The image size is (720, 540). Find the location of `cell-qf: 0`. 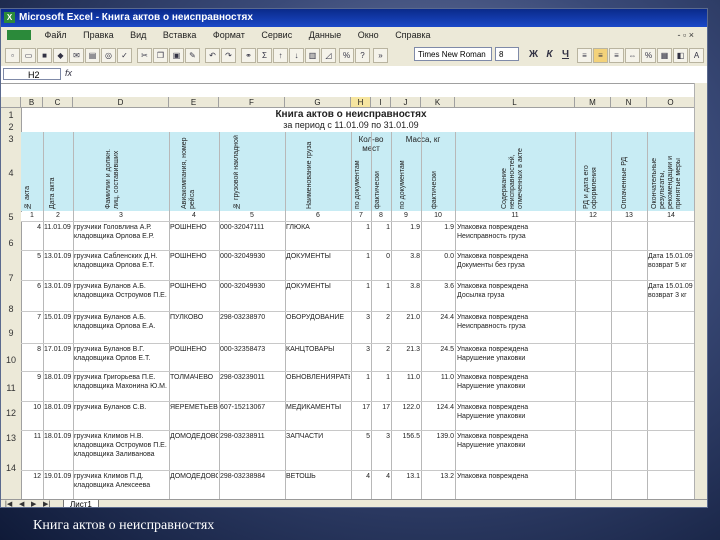

cell-qf: 0 is located at coordinates (381, 256).